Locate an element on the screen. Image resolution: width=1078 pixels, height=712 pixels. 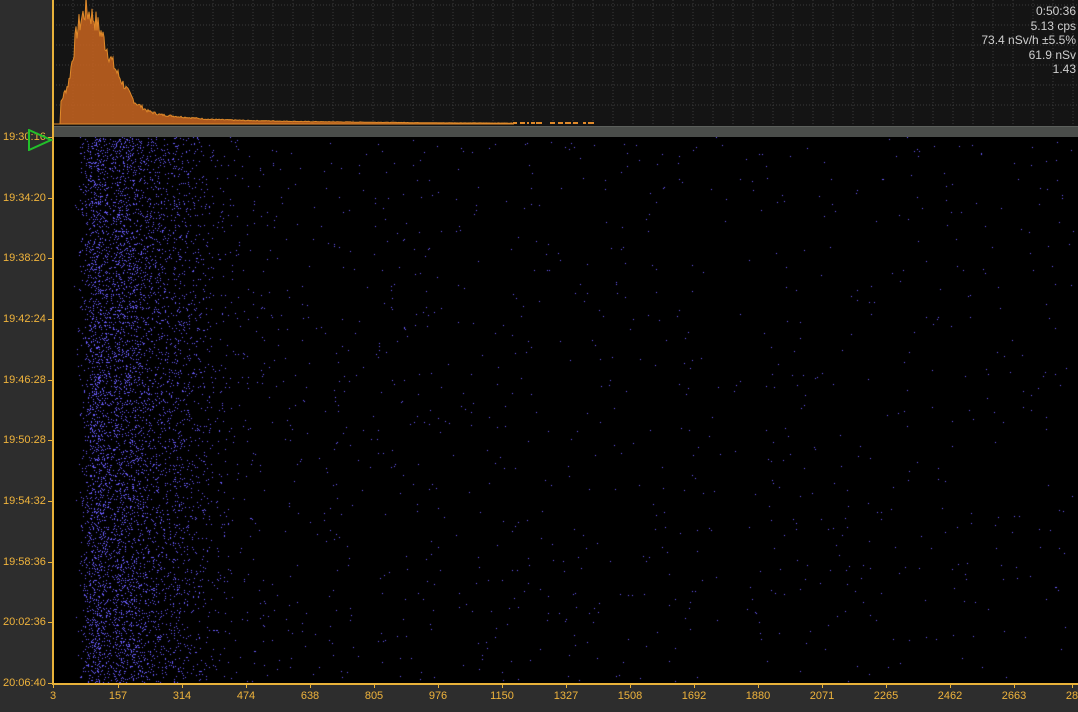
energy-label: 28 is located at coordinates (1071, 696).